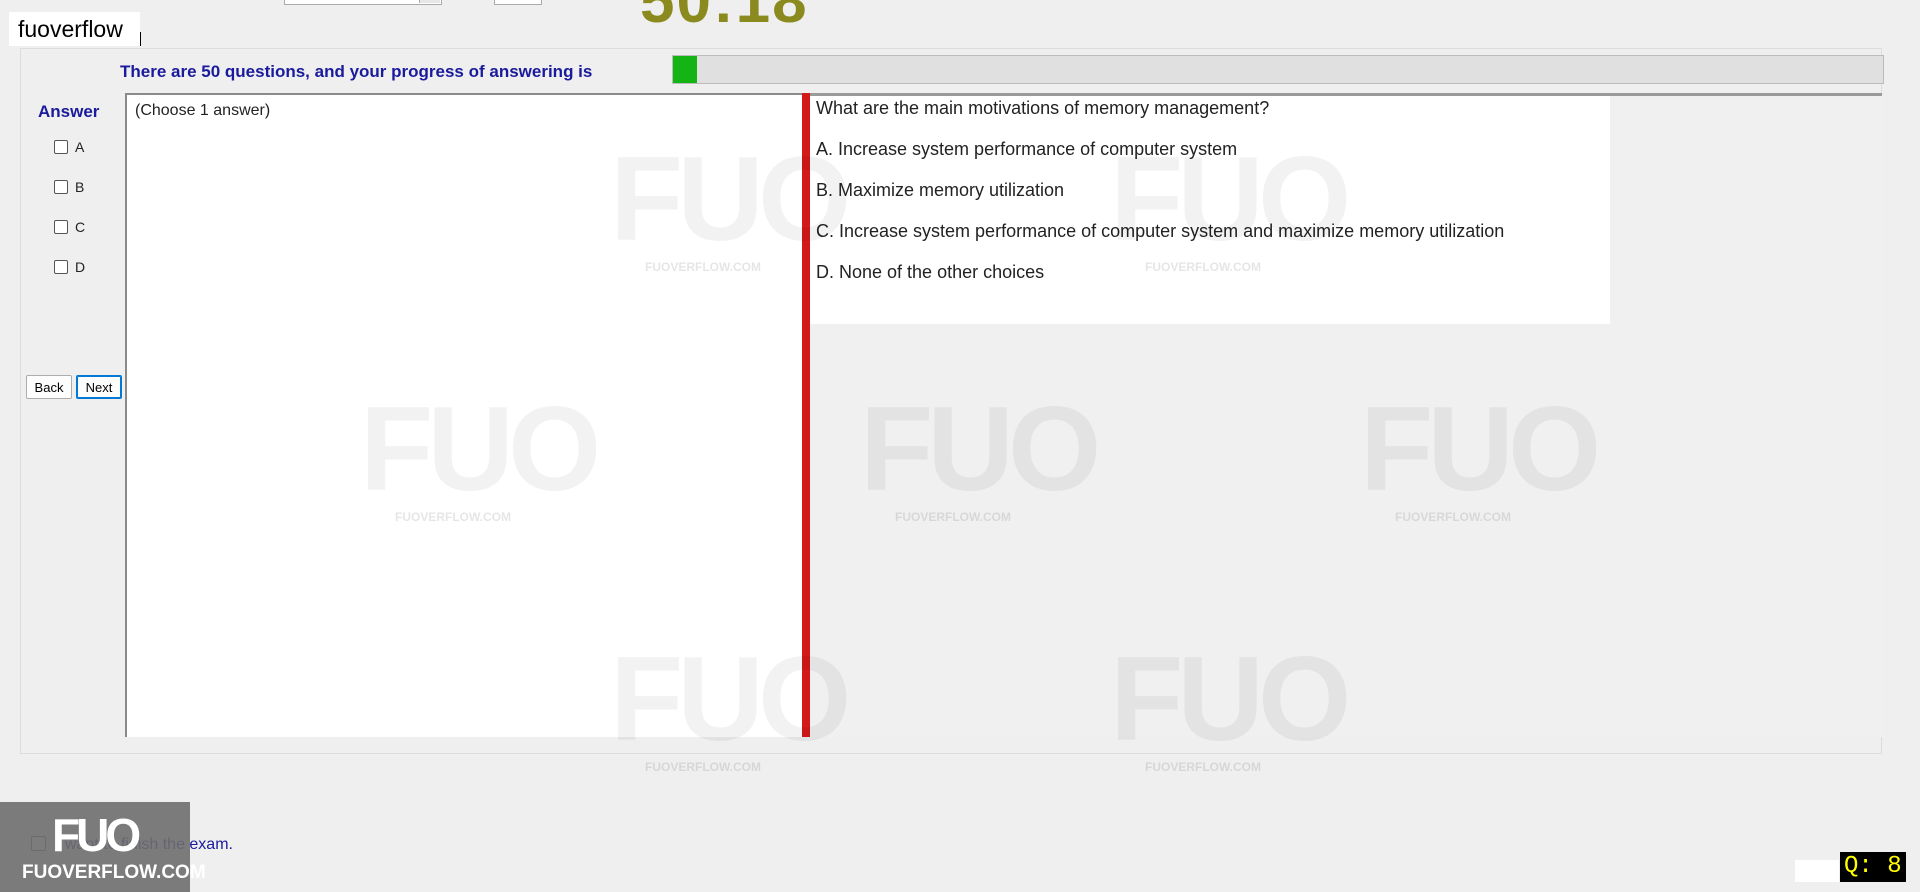 The width and height of the screenshot is (1920, 892). What do you see at coordinates (685, 69) in the screenshot?
I see `progress-bar-fill` at bounding box center [685, 69].